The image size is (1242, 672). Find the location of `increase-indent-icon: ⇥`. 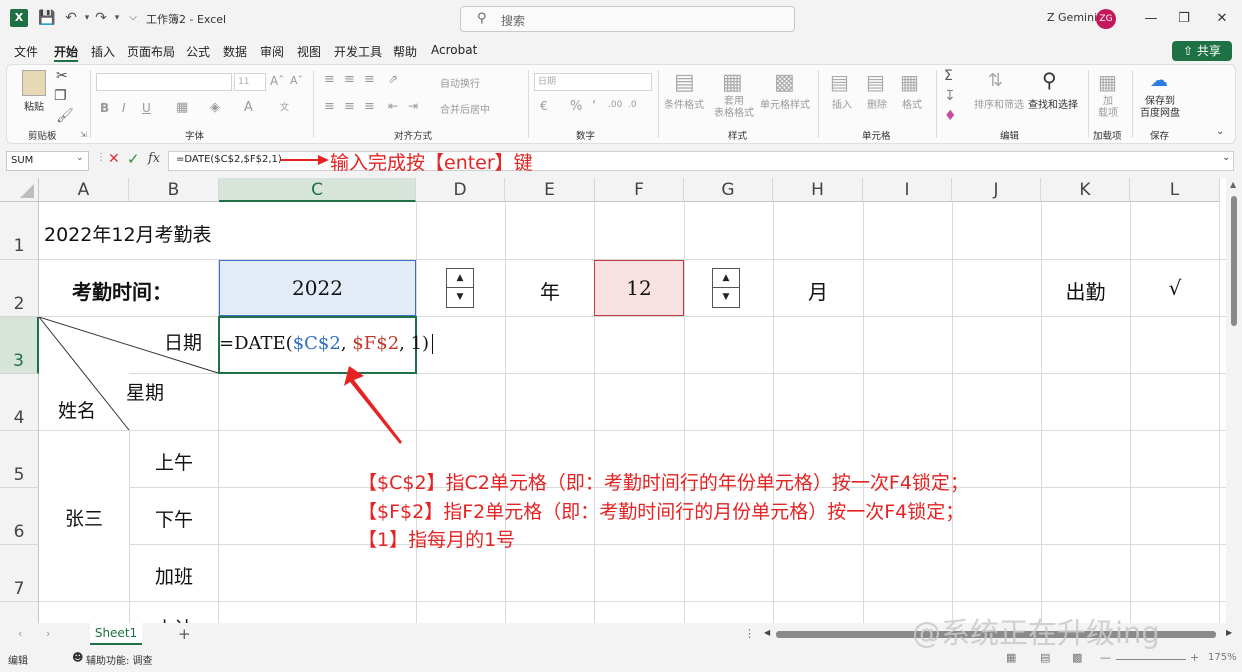

increase-indent-icon: ⇥ is located at coordinates (413, 106).